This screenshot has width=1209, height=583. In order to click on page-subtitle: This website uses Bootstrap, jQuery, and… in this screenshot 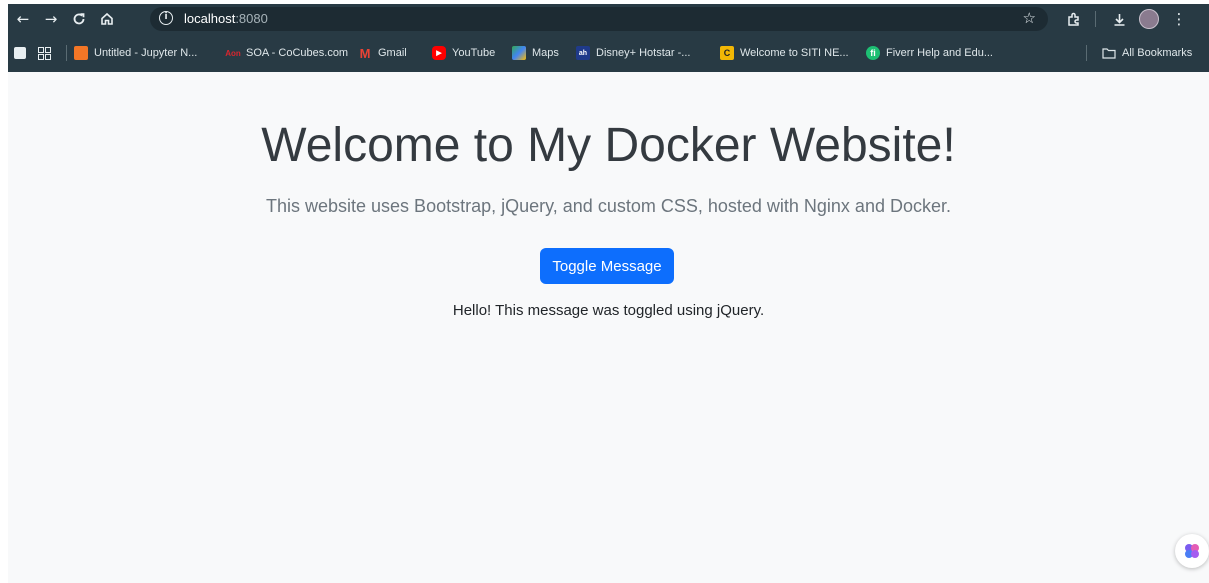, I will do `click(608, 206)`.